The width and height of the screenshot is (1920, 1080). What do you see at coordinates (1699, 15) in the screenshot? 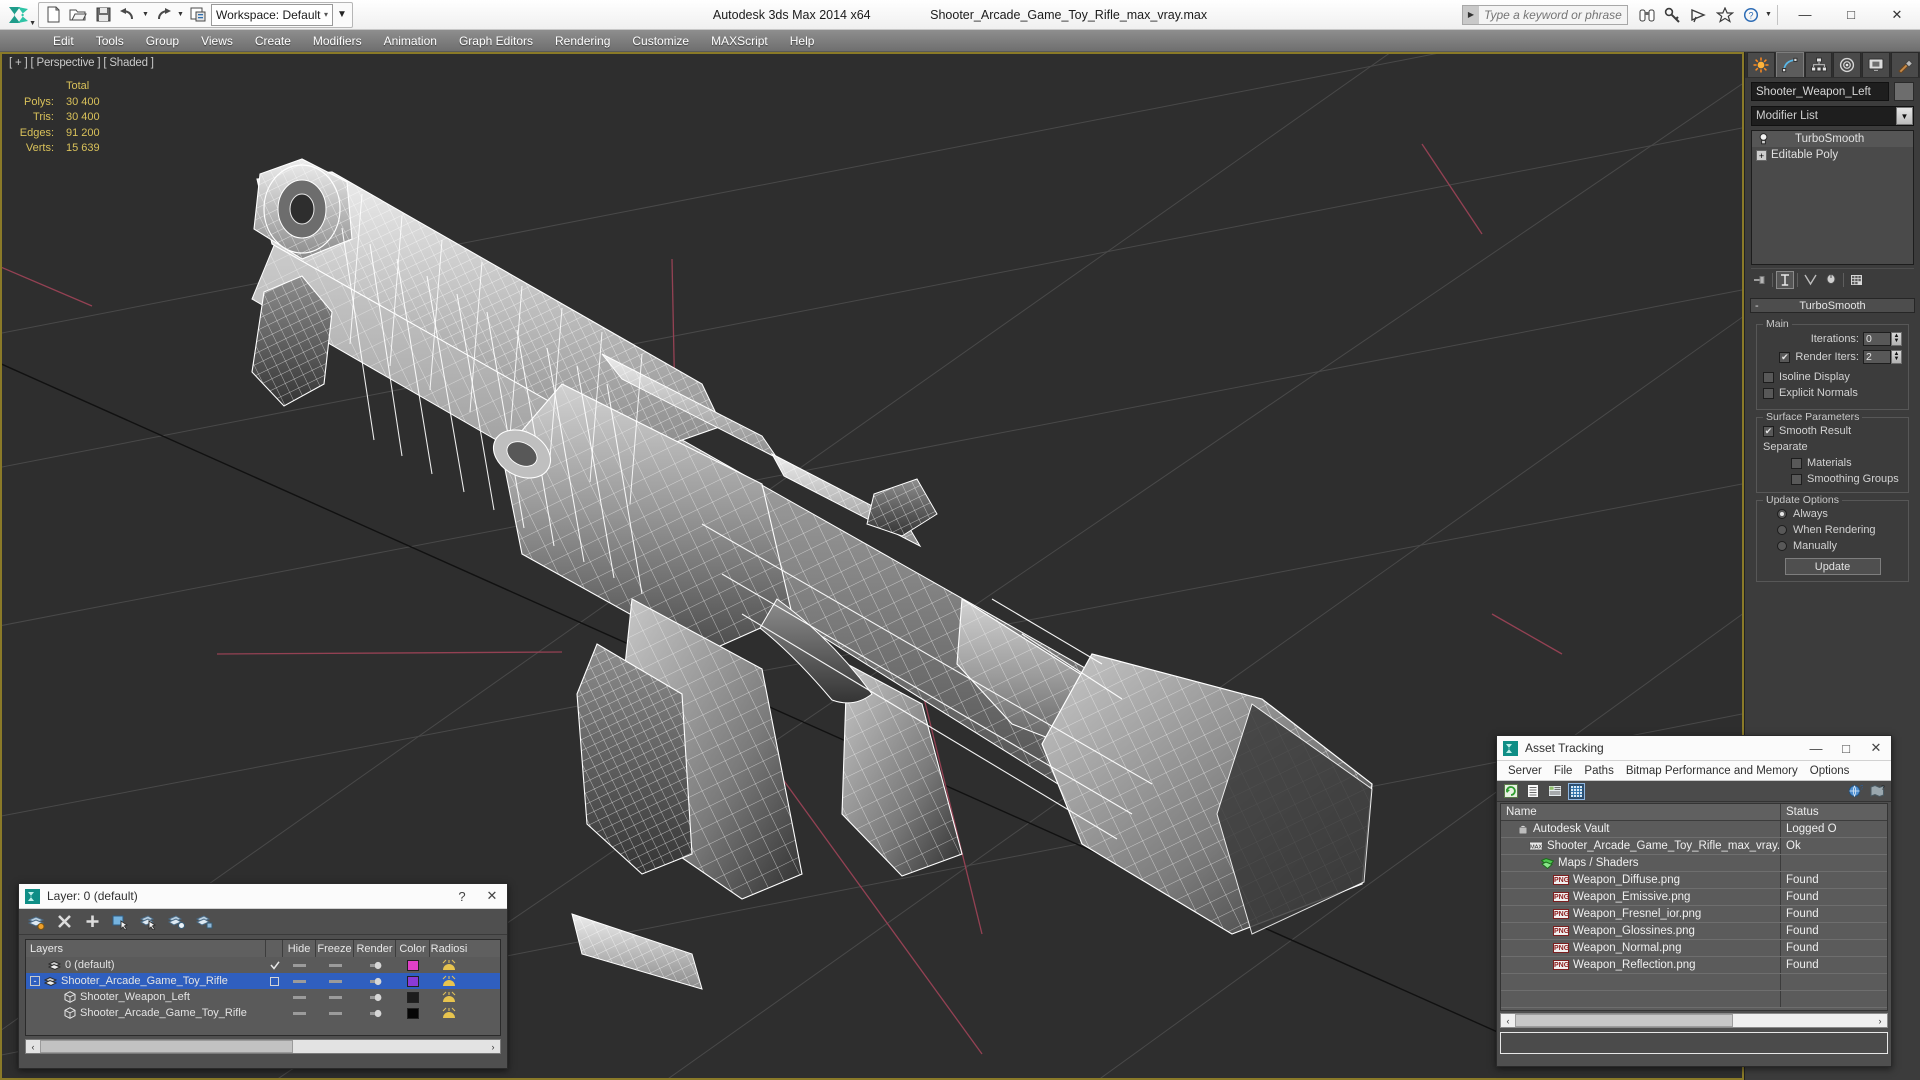
I see `satellite-dish-icon` at bounding box center [1699, 15].